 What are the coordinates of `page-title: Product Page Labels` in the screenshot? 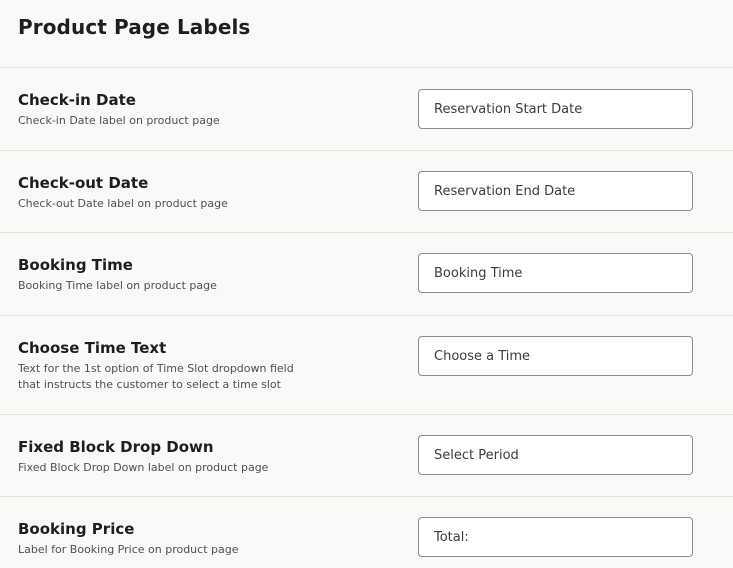 It's located at (134, 27).